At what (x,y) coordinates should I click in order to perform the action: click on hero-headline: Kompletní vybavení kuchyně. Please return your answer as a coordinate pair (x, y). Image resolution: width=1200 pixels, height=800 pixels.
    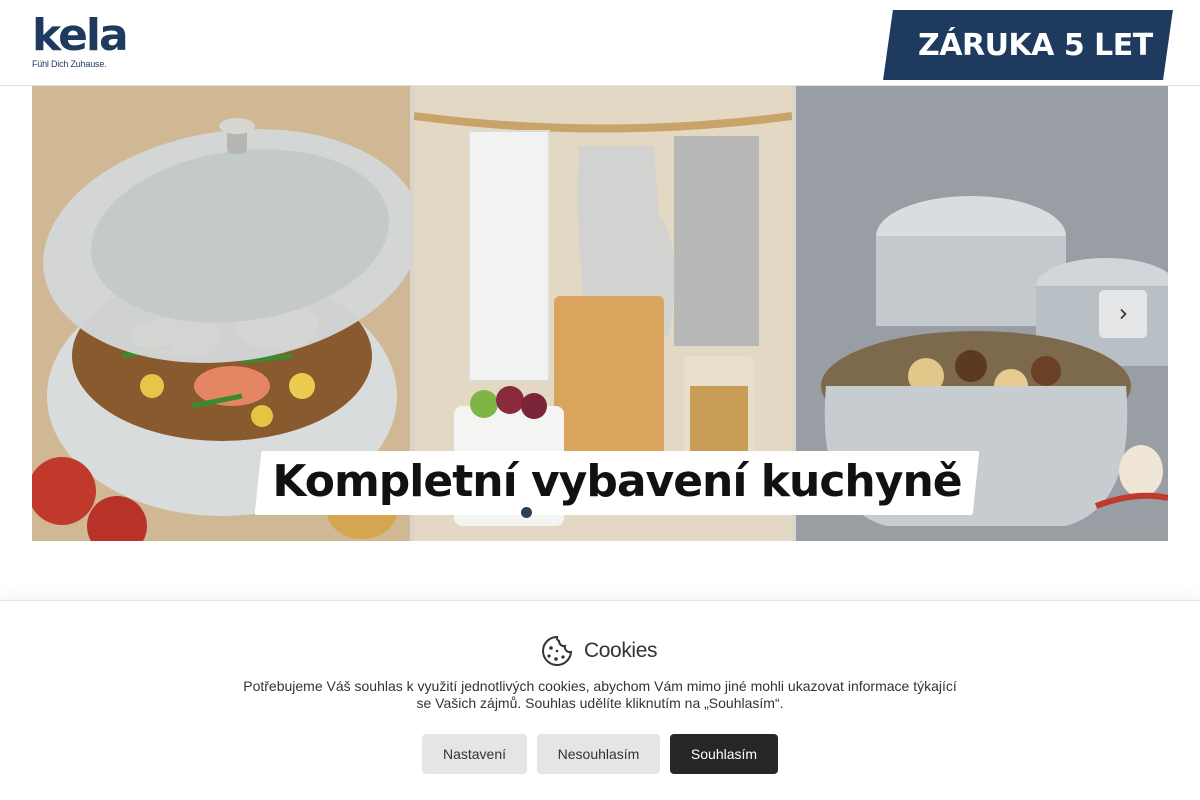
    Looking at the image, I should click on (617, 481).